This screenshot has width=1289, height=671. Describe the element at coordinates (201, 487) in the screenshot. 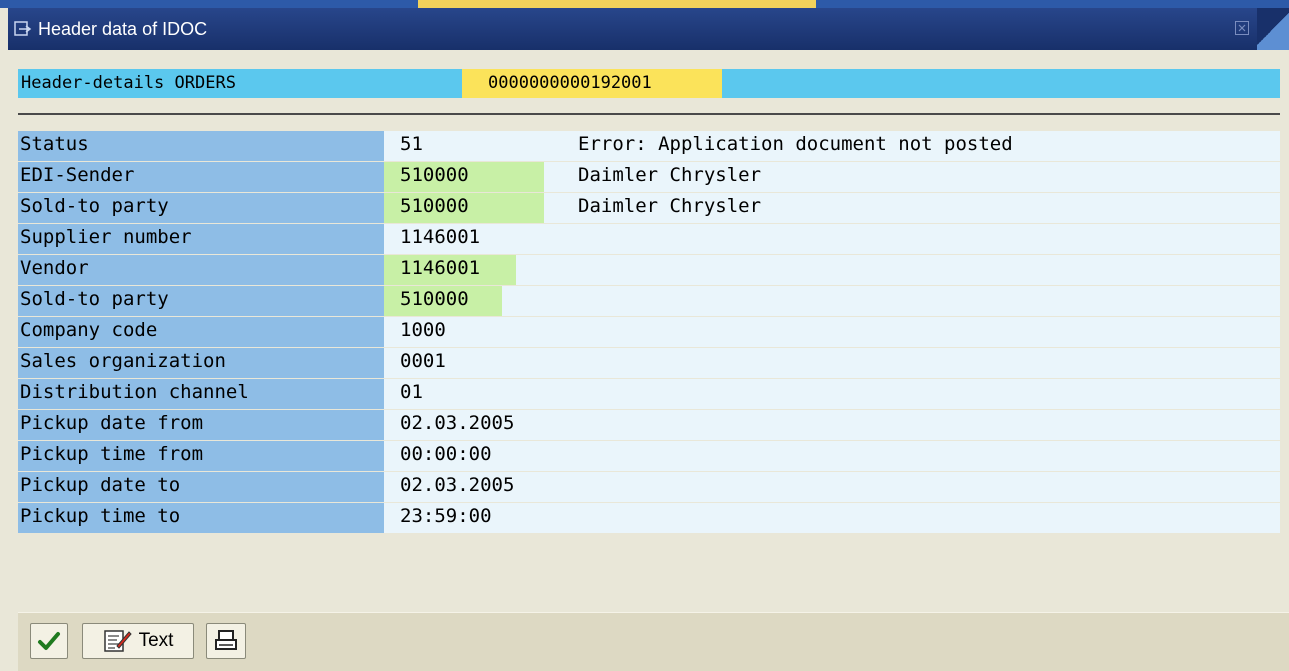

I see `field-label: Pickup date to` at that location.